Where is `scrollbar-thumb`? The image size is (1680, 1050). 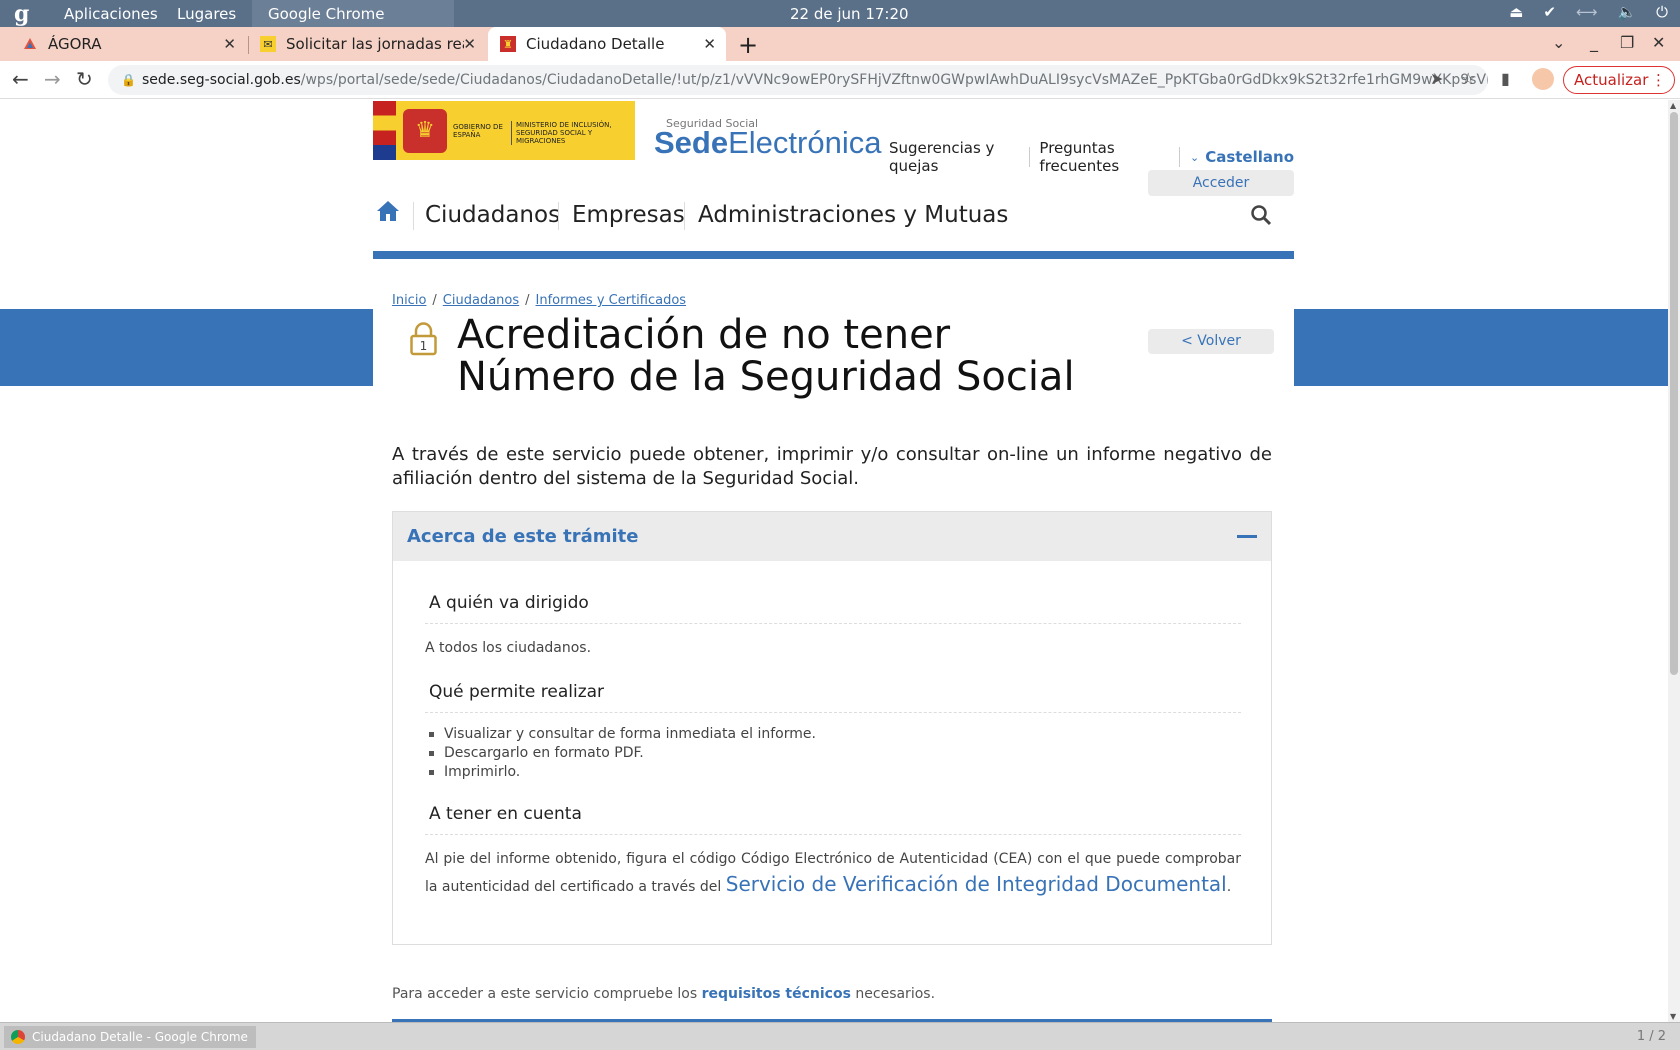 scrollbar-thumb is located at coordinates (1674, 393).